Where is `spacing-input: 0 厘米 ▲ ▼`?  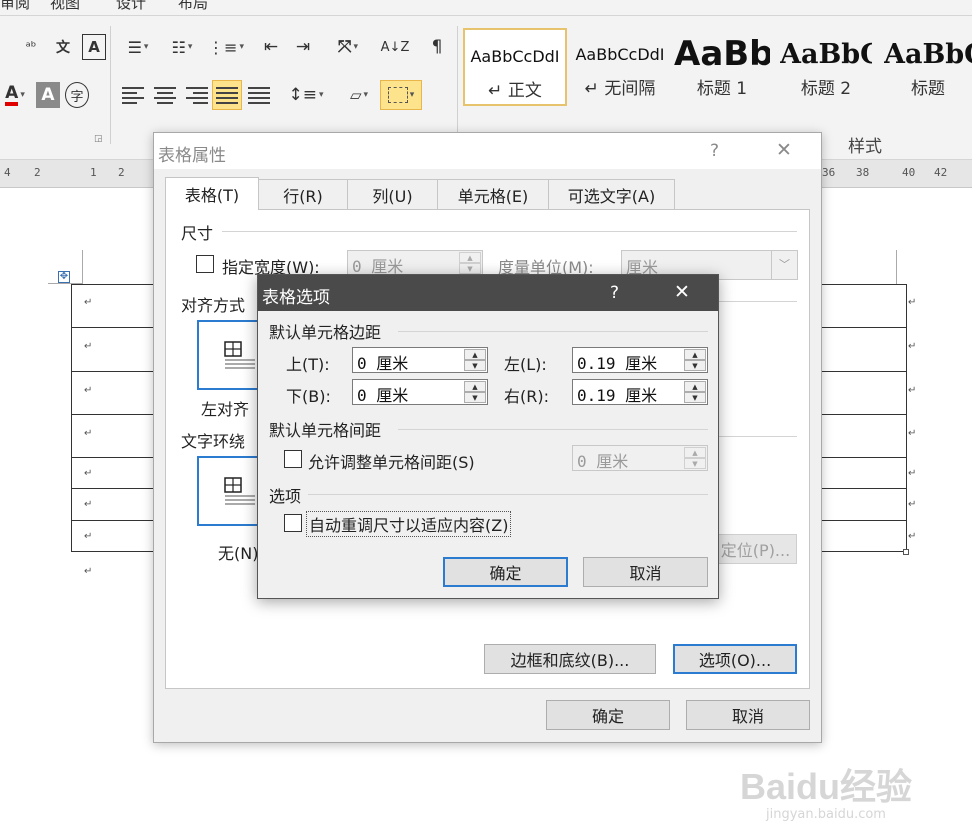
spacing-input: 0 厘米 ▲ ▼ is located at coordinates (640, 458).